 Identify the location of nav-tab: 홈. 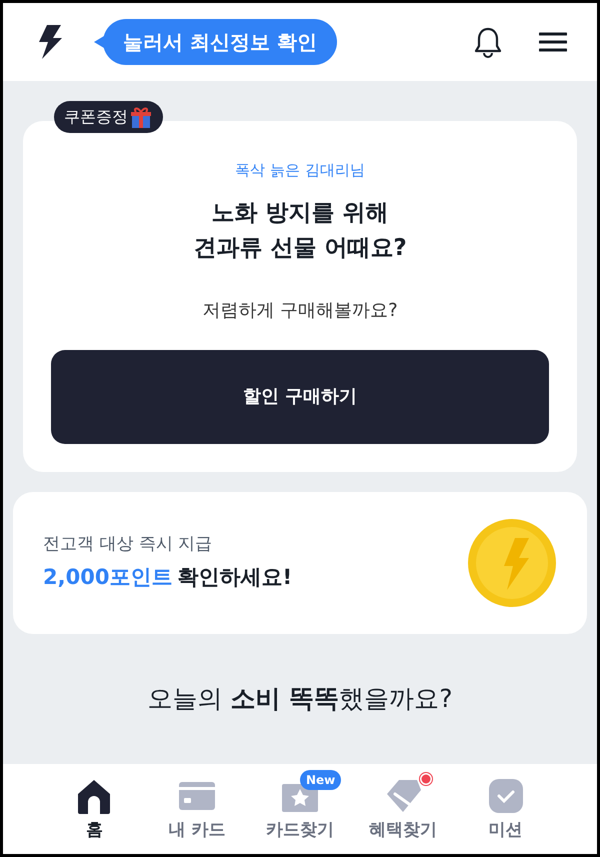
(94, 809).